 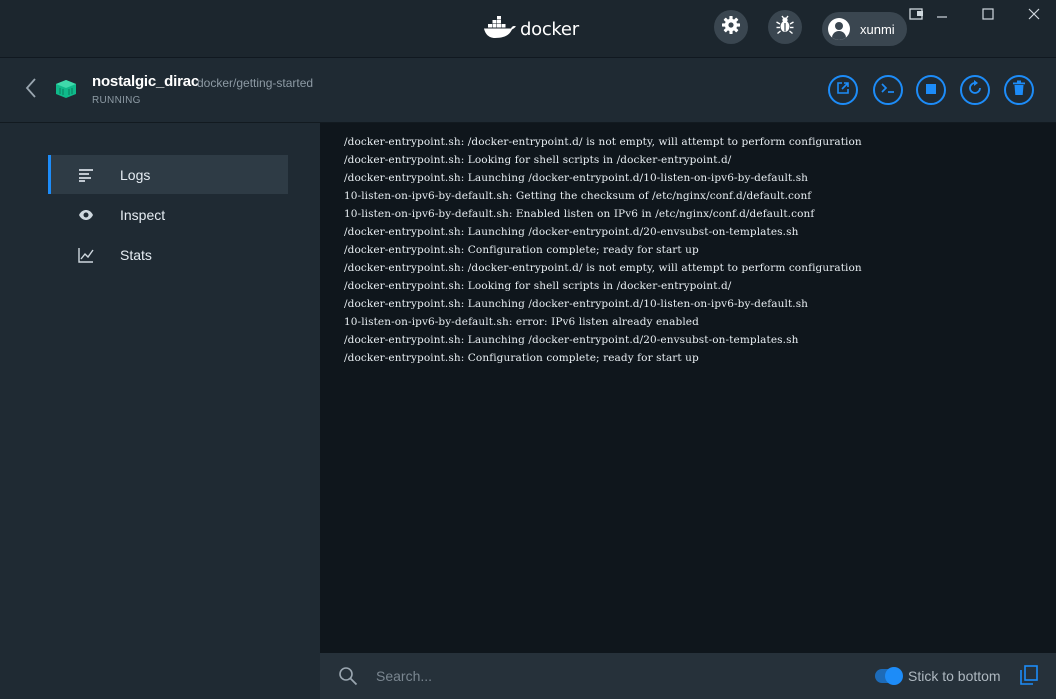 I want to click on external-link-icon, so click(x=843, y=90).